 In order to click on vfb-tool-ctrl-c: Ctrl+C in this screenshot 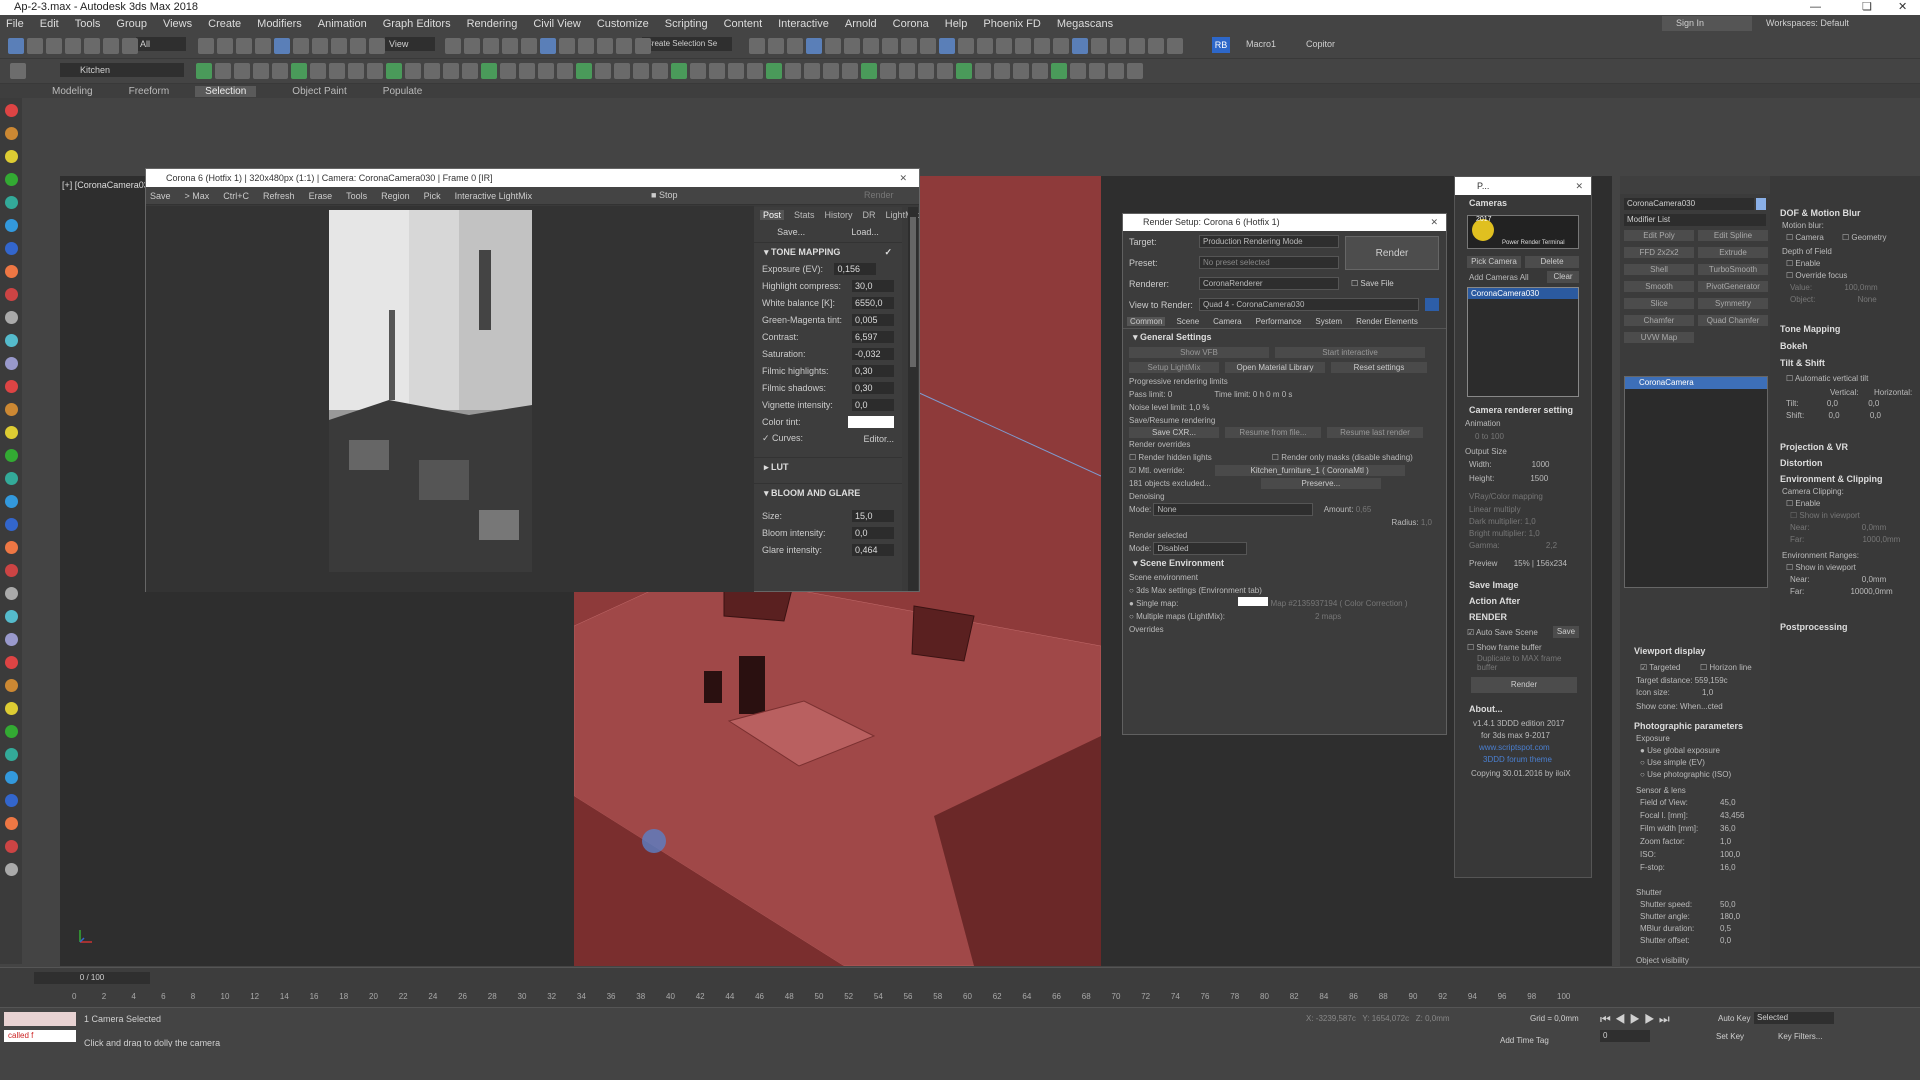, I will do `click(236, 196)`.